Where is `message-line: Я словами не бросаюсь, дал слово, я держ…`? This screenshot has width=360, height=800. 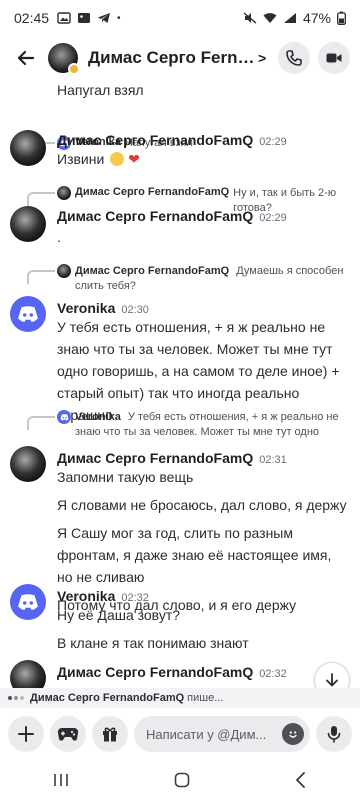 message-line: Я словами не бросаюсь, дал слово, я держ… is located at coordinates (202, 505).